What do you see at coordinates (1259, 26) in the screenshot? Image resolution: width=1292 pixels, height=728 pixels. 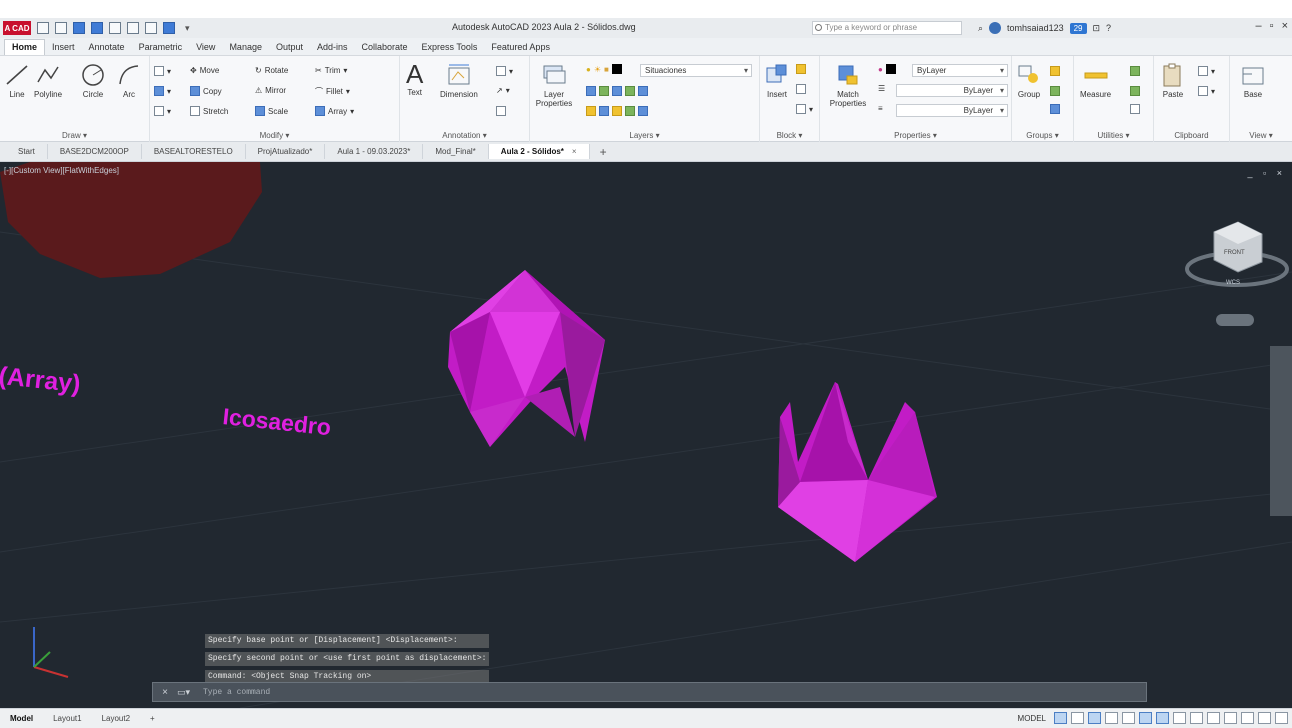 I see `minimize-icon: –` at bounding box center [1259, 26].